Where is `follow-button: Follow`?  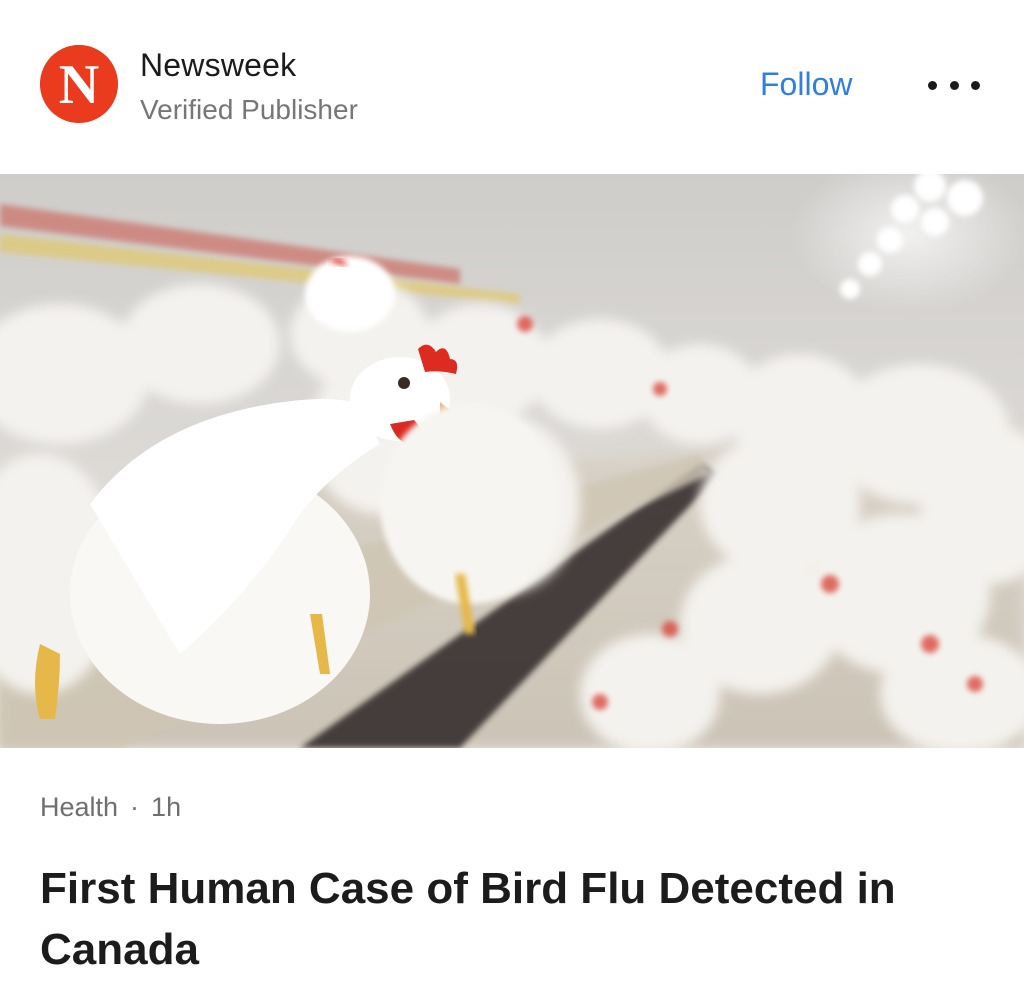
follow-button: Follow is located at coordinates (806, 84).